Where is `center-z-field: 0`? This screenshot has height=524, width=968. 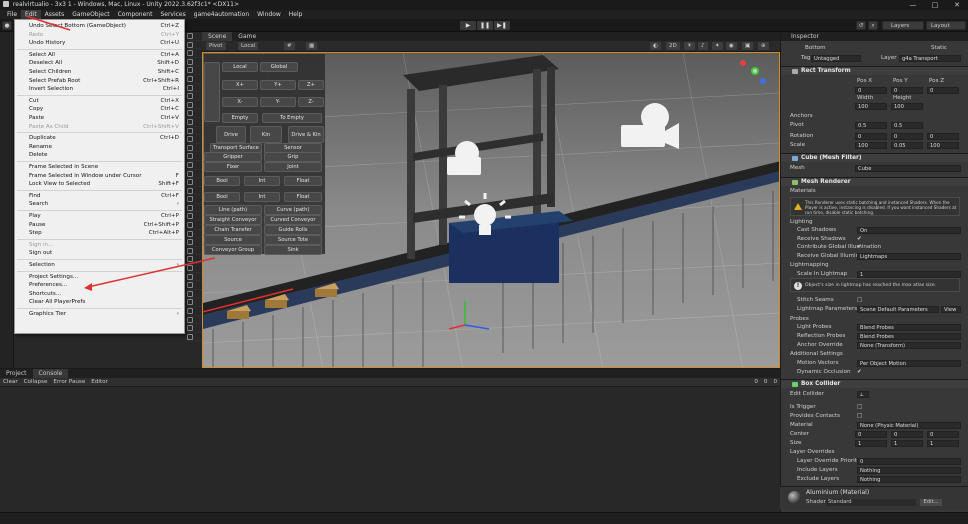 center-z-field: 0 is located at coordinates (943, 434).